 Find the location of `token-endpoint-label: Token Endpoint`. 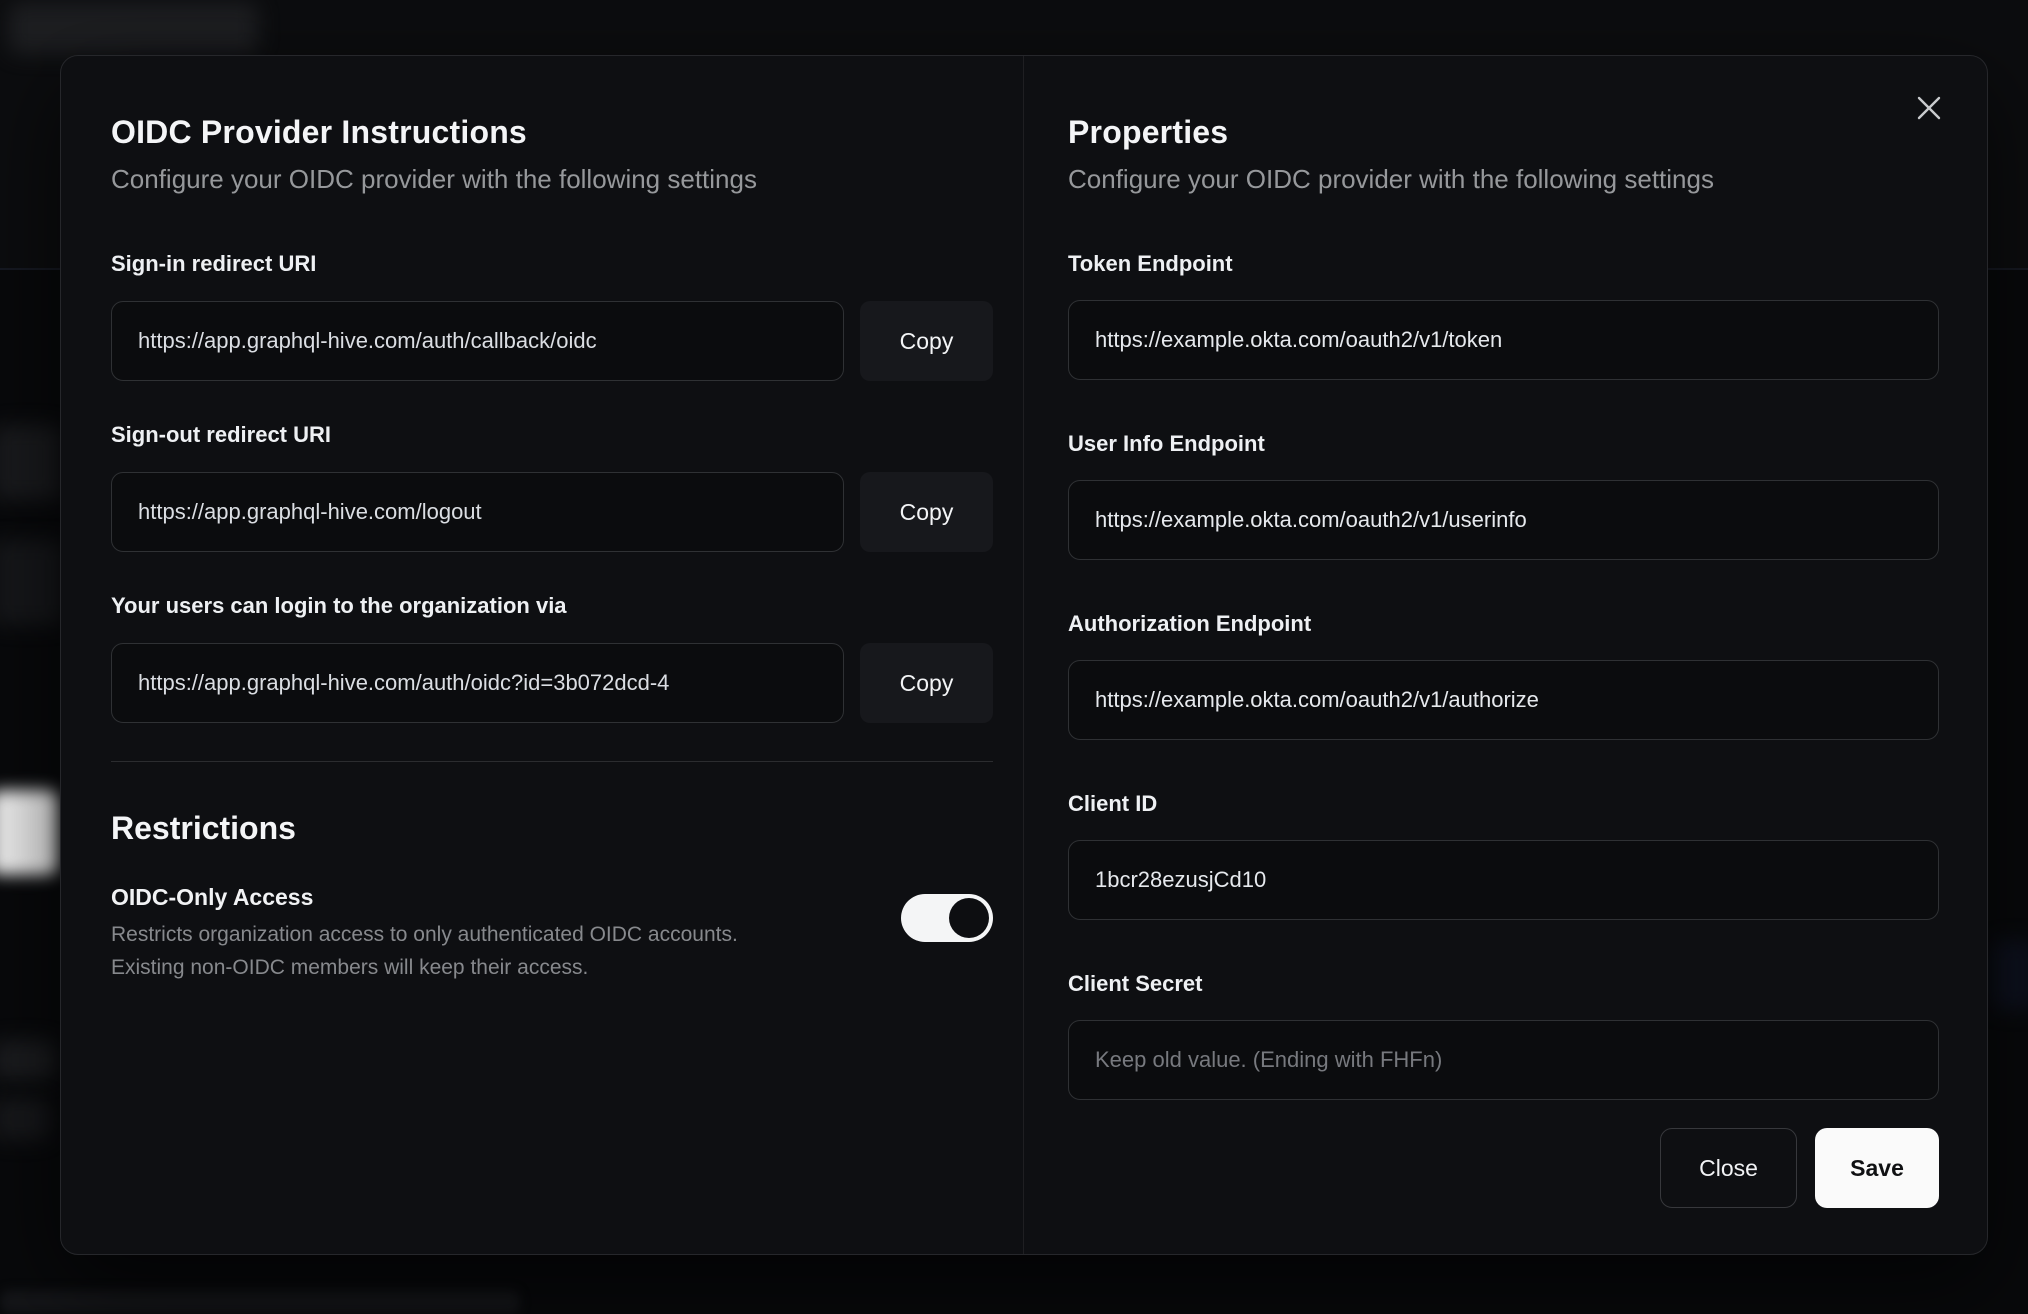

token-endpoint-label: Token Endpoint is located at coordinates (1150, 263).